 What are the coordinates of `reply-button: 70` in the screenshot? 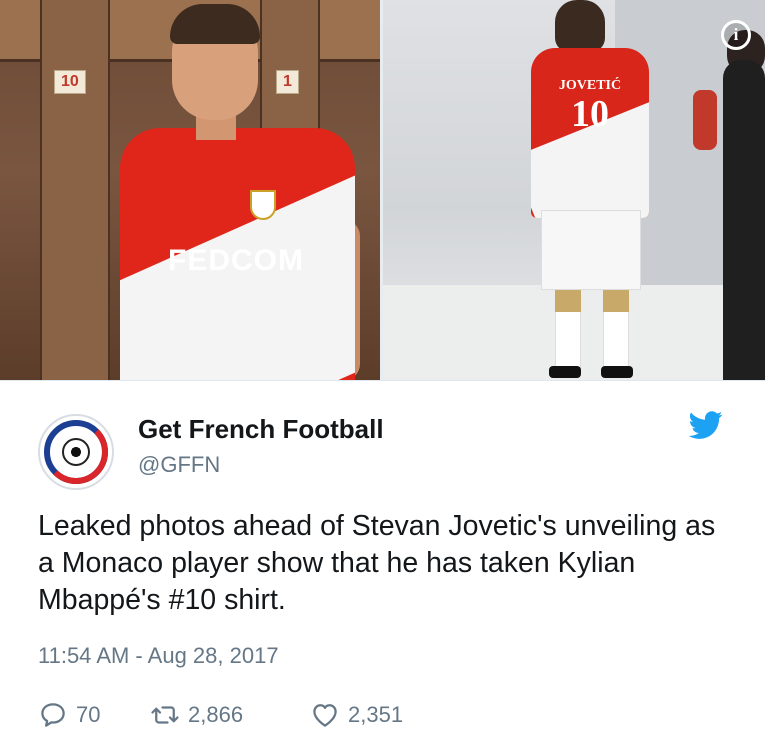 It's located at (94, 715).